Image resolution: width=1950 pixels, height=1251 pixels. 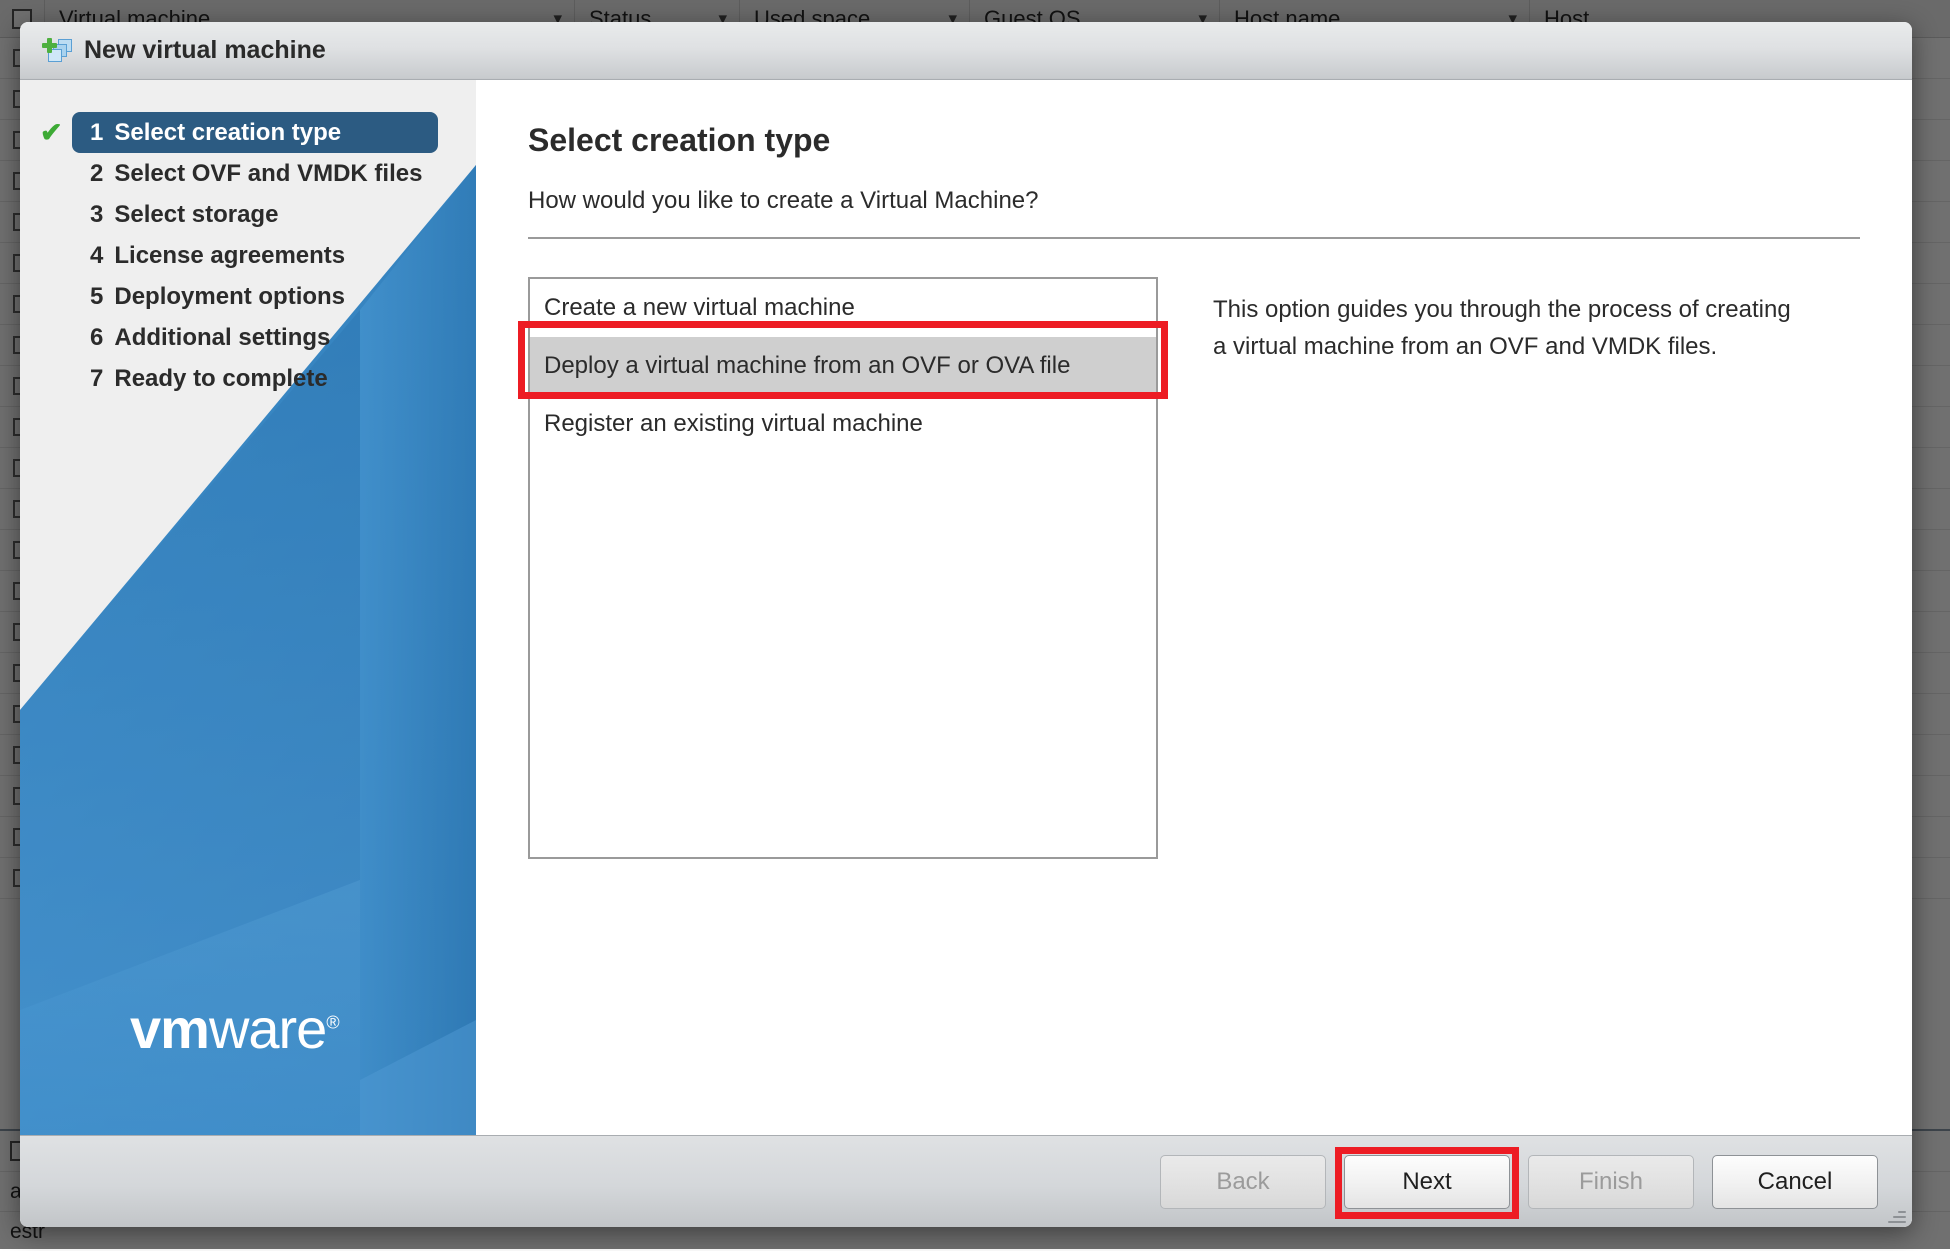 What do you see at coordinates (96, 174) in the screenshot?
I see `step-number: 2` at bounding box center [96, 174].